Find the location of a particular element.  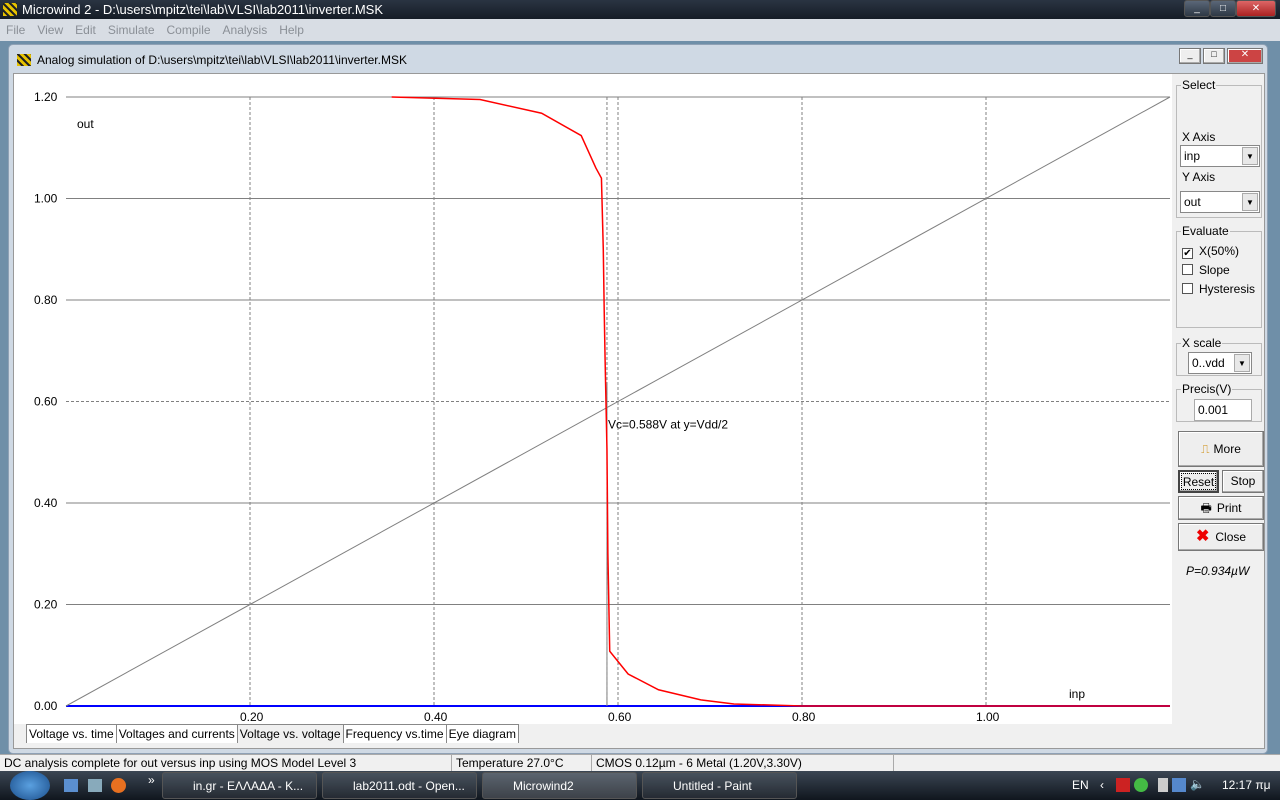

more-button: ⎍ More is located at coordinates (1221, 449).